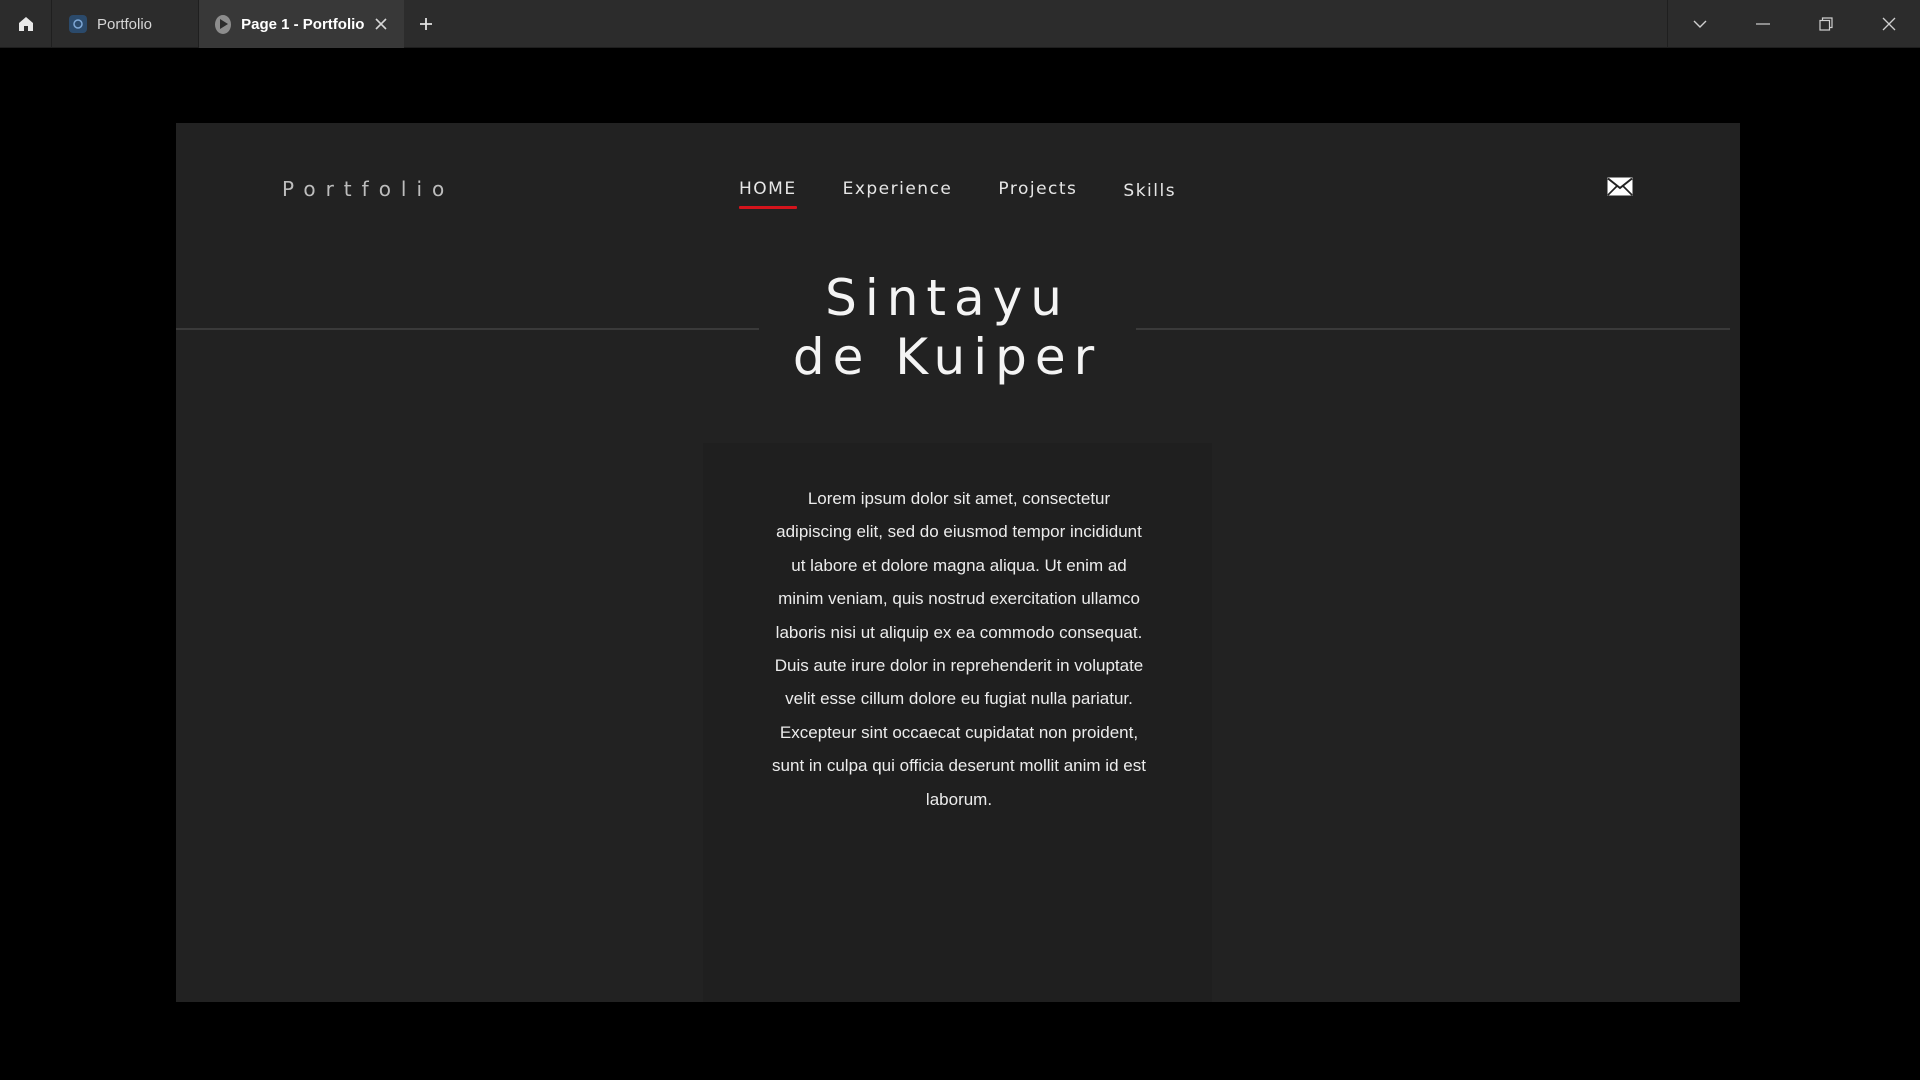 Image resolution: width=1920 pixels, height=1080 pixels. I want to click on restore-icon, so click(1825, 24).